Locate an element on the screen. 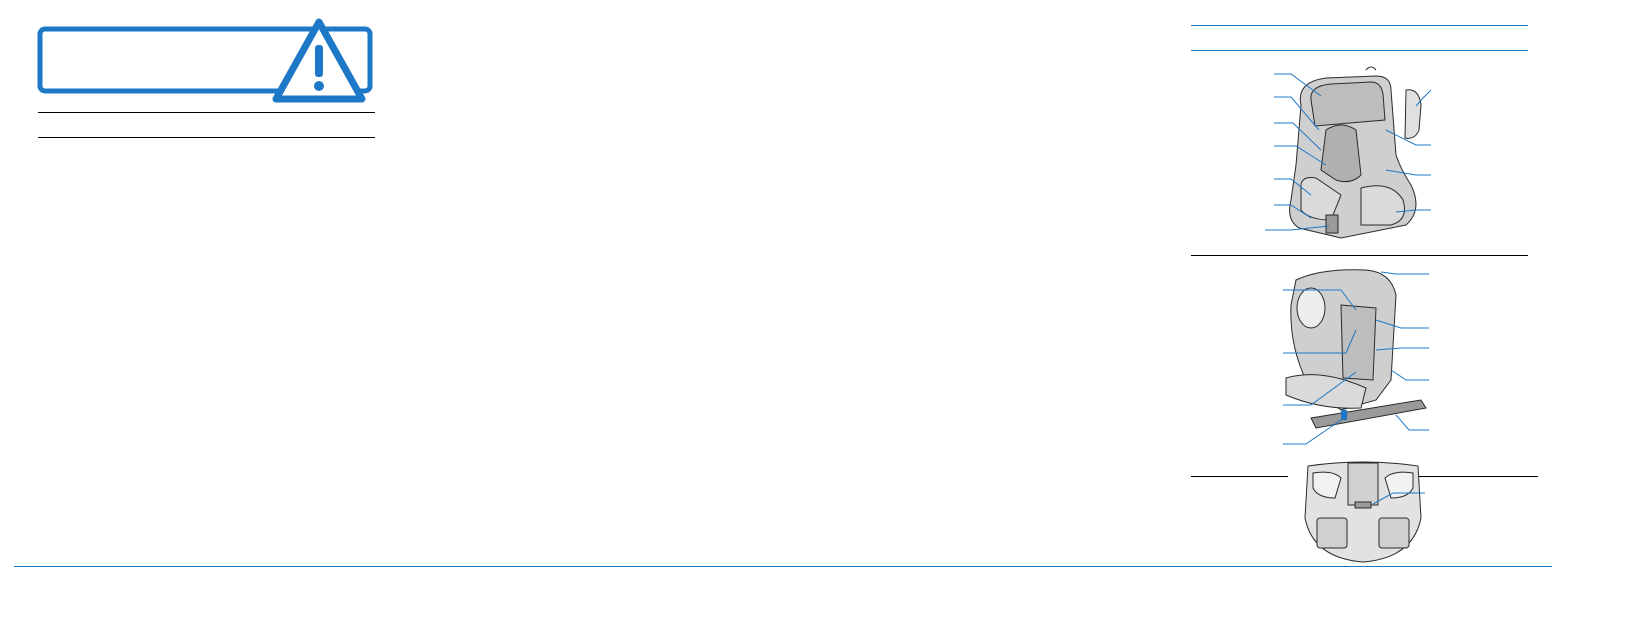  car-seat-front-diagram is located at coordinates (1361, 160).